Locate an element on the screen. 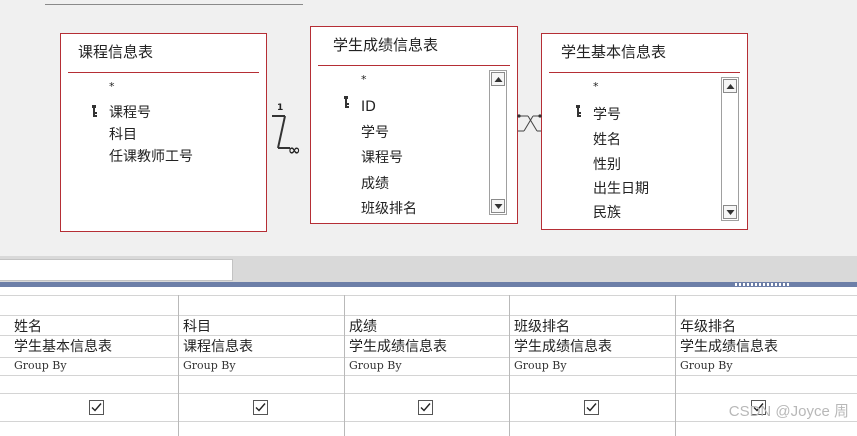 This screenshot has width=857, height=436. grid-field-cell: 科目 is located at coordinates (197, 326).